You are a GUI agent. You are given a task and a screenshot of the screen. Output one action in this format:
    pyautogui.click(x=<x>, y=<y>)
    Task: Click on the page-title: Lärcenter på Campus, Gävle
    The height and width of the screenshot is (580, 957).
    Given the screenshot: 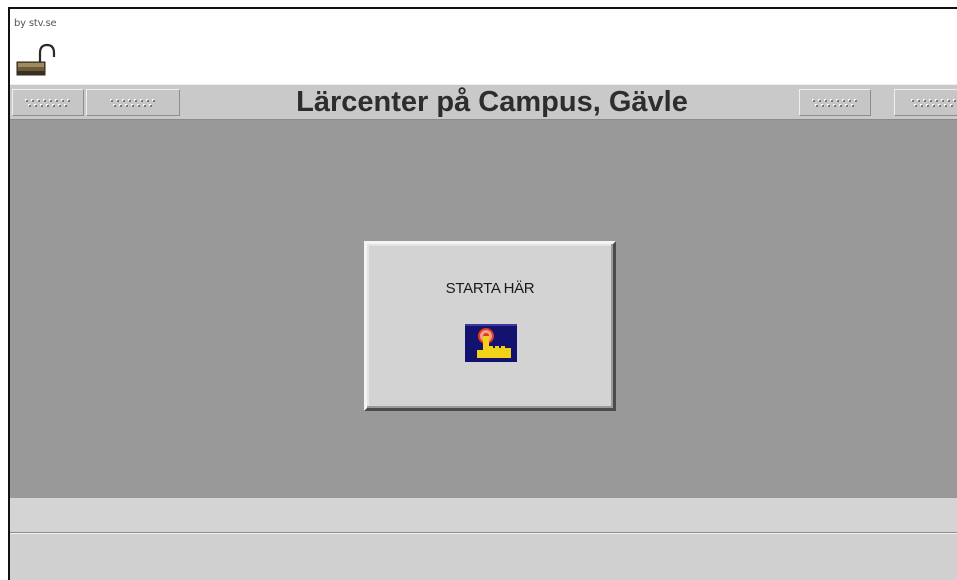 What is the action you would take?
    pyautogui.click(x=492, y=102)
    